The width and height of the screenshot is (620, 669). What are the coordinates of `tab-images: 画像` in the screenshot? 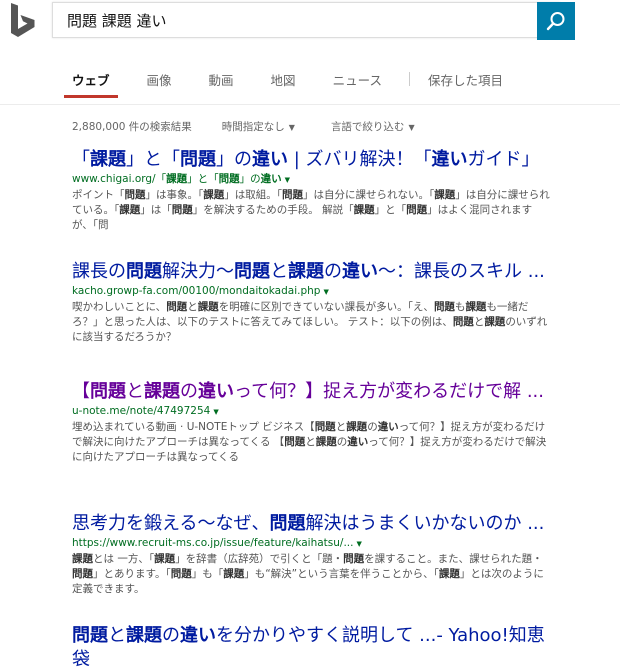 It's located at (159, 84).